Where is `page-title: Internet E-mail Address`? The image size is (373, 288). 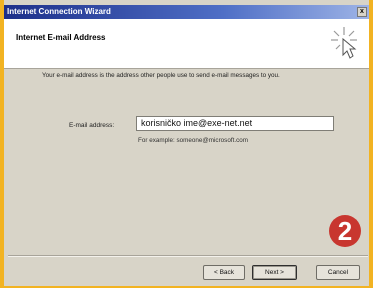
page-title: Internet E-mail Address is located at coordinates (61, 37).